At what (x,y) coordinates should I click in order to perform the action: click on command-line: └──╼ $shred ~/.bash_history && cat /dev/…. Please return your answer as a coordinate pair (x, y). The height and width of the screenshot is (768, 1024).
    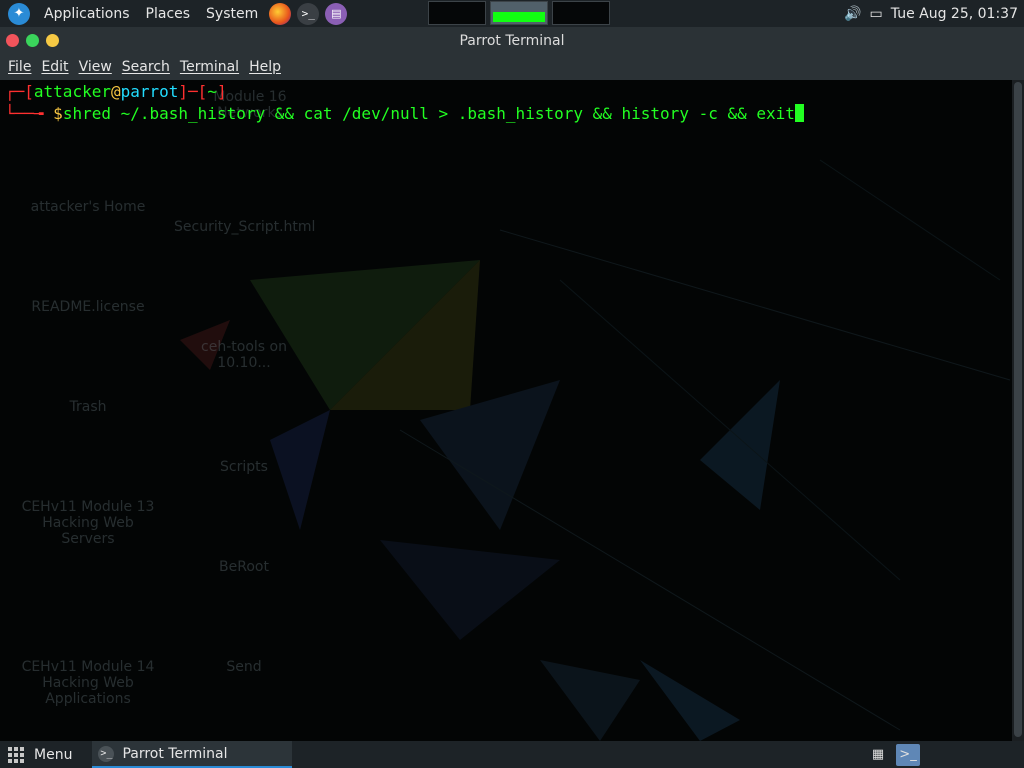
    Looking at the image, I should click on (404, 113).